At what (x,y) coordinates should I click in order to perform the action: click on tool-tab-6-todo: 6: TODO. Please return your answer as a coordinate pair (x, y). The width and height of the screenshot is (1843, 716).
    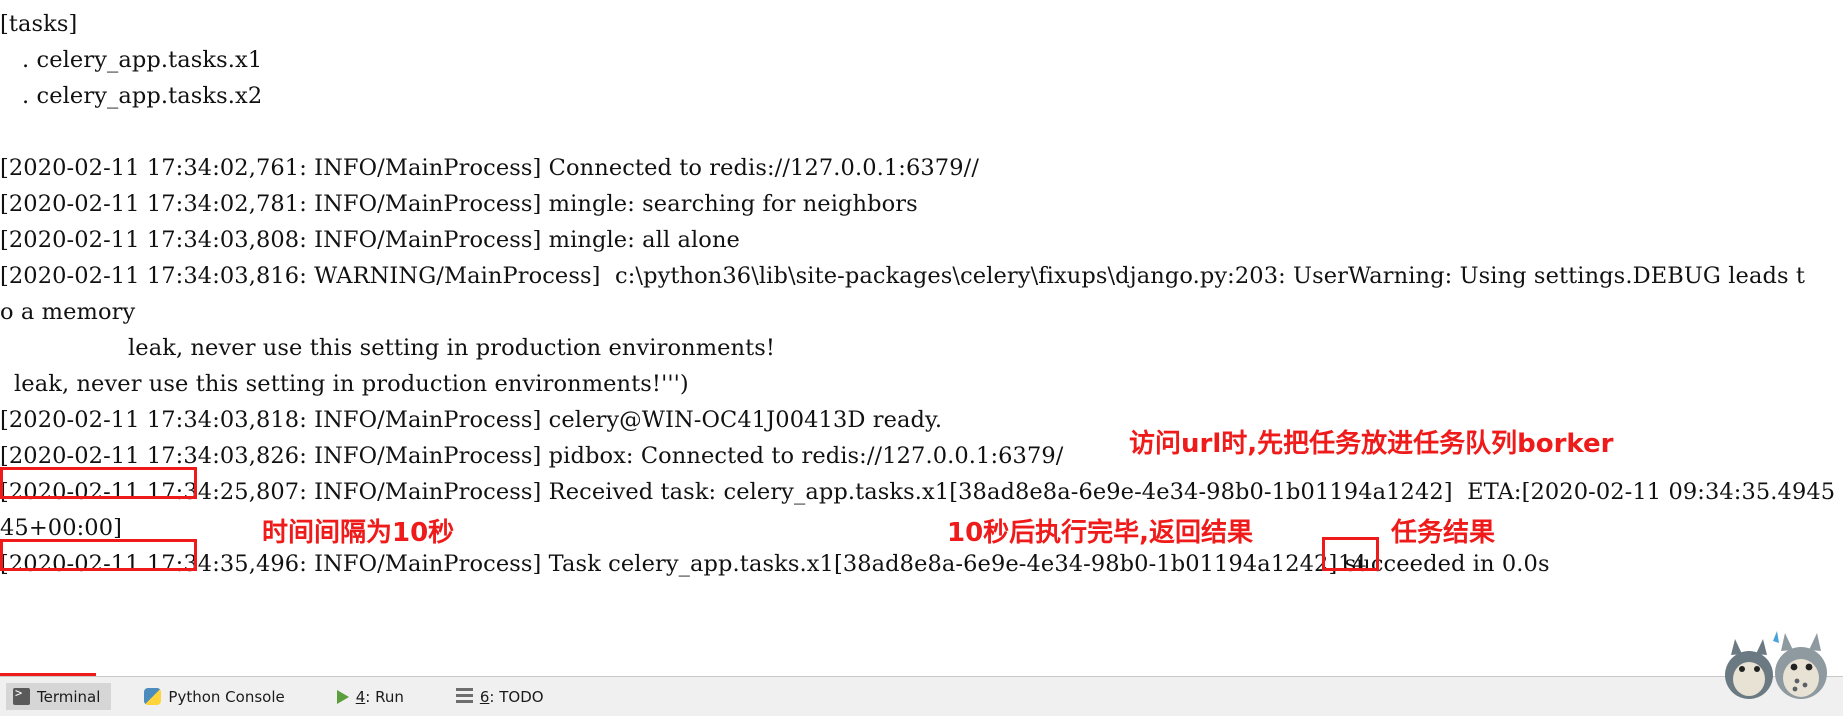
    Looking at the image, I should click on (502, 696).